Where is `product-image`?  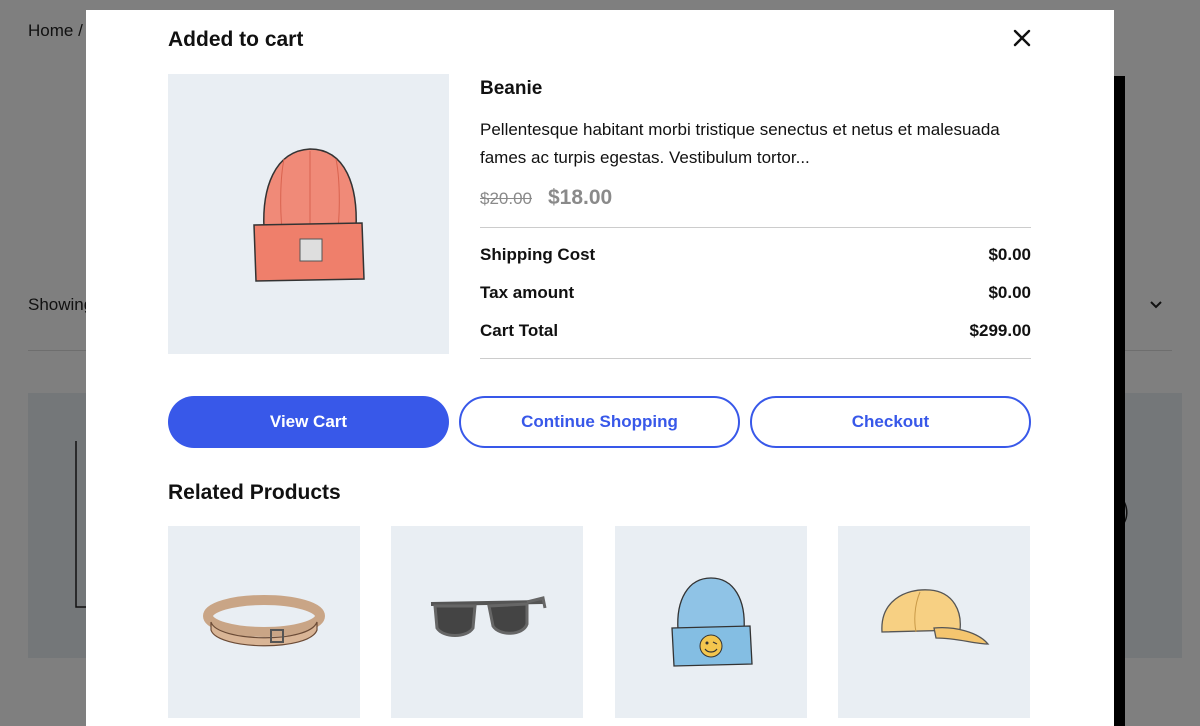
product-image is located at coordinates (308, 214).